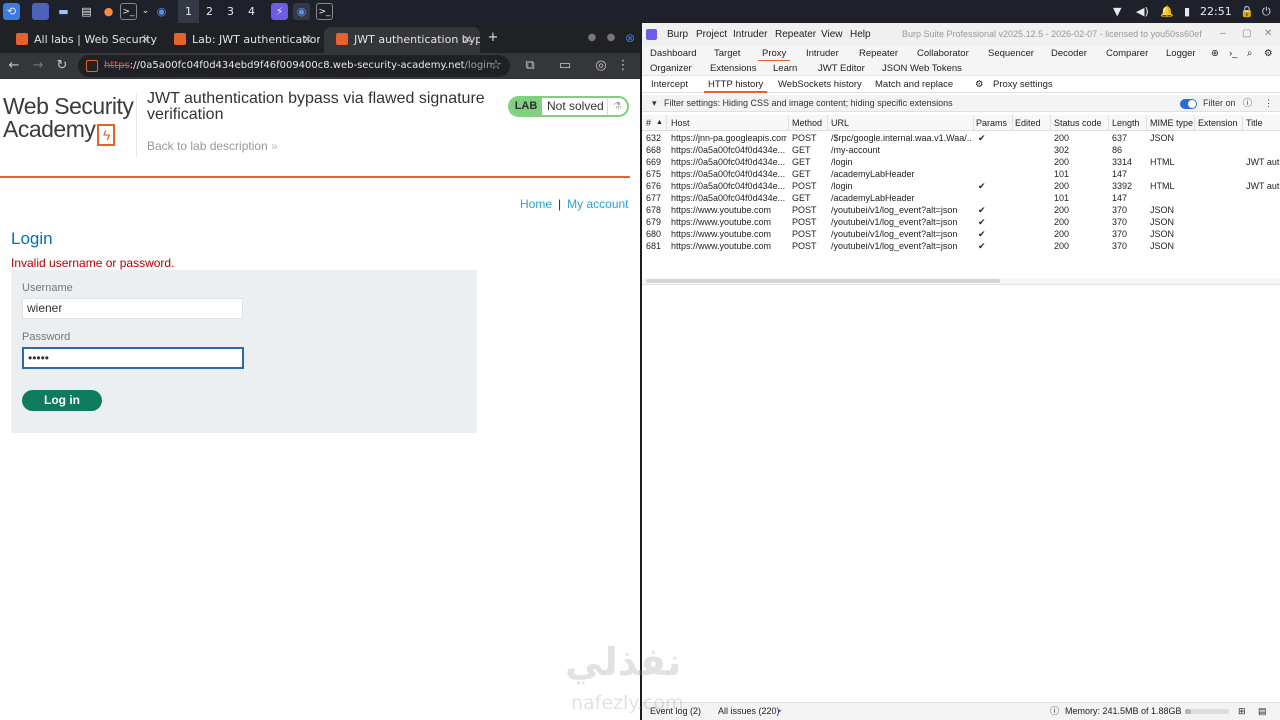  Describe the element at coordinates (860, 34) in the screenshot. I see `menu-help: Help` at that location.